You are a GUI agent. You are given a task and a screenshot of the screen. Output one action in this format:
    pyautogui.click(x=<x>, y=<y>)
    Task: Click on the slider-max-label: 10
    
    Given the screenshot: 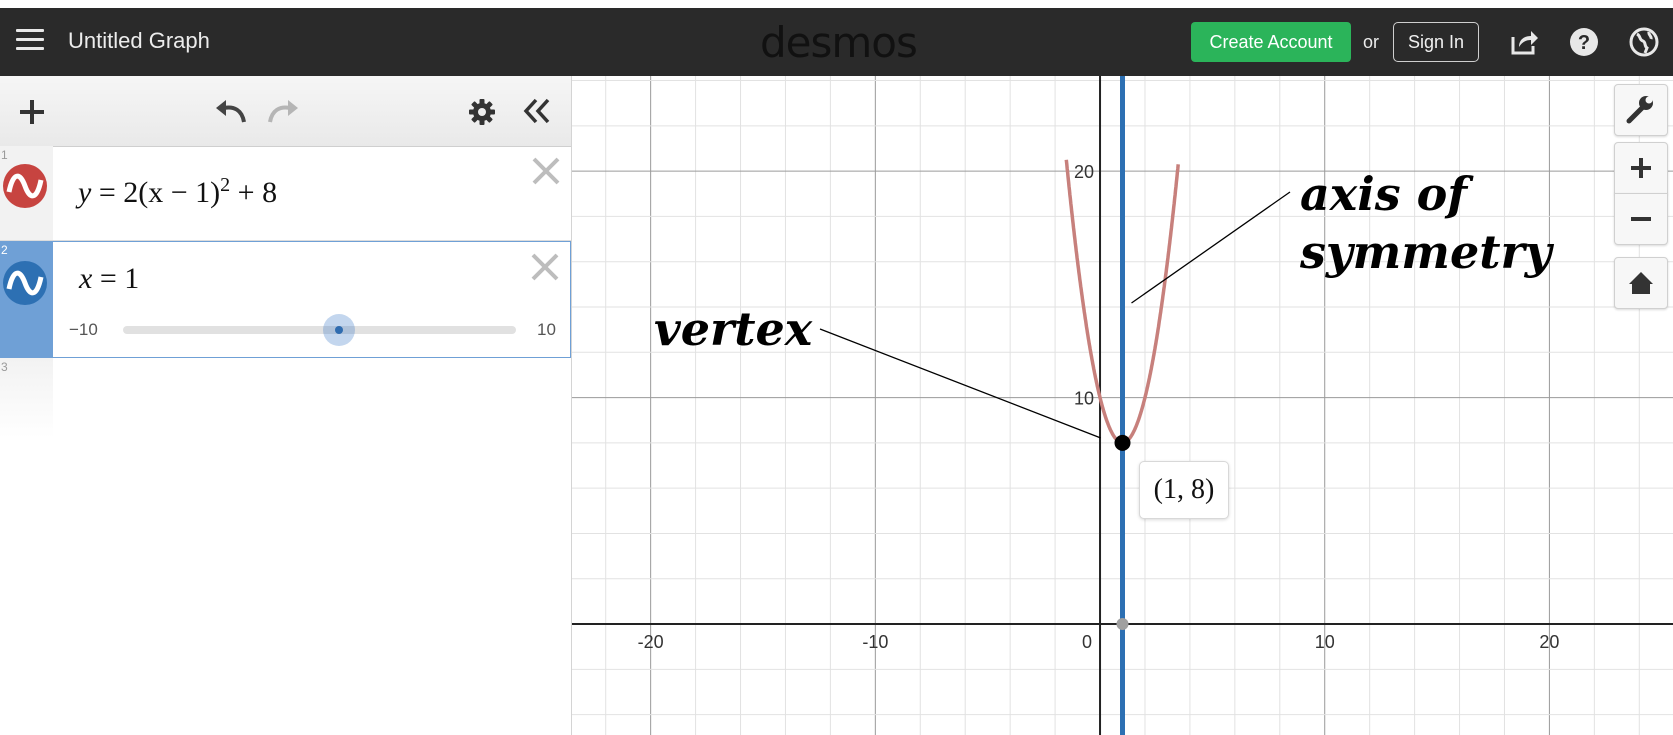 What is the action you would take?
    pyautogui.click(x=546, y=330)
    